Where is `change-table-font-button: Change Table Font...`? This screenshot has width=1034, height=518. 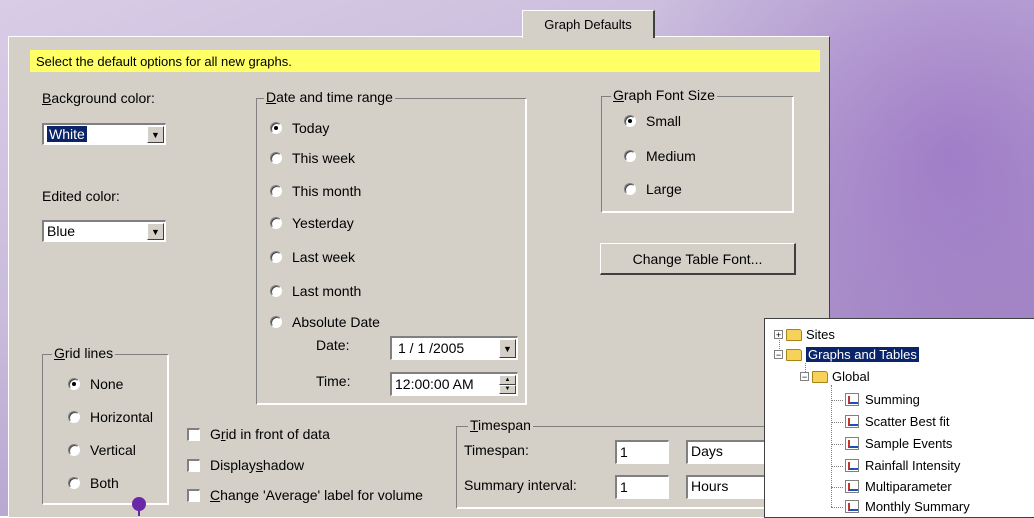
change-table-font-button: Change Table Font... is located at coordinates (698, 259).